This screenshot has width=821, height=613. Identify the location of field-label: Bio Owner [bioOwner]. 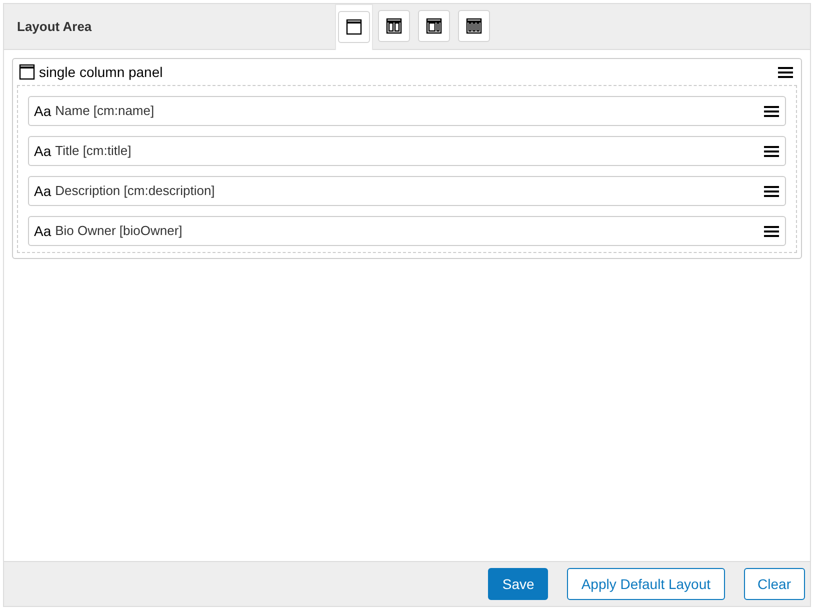
(118, 231).